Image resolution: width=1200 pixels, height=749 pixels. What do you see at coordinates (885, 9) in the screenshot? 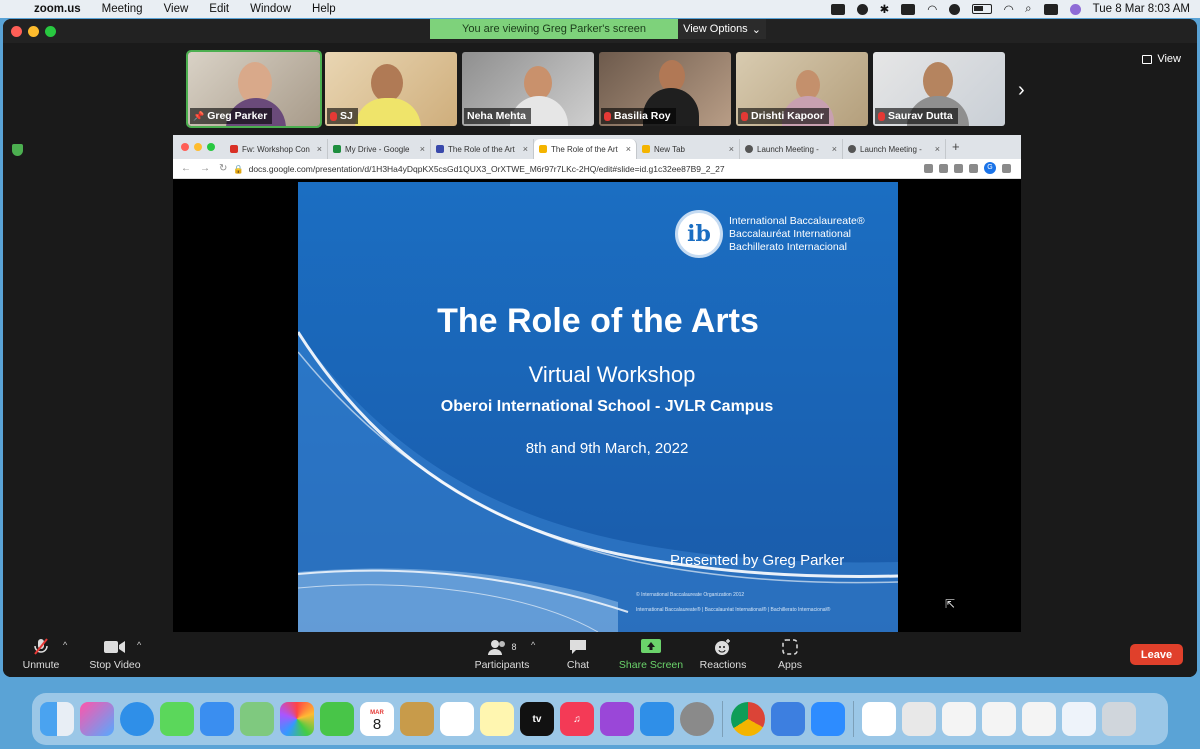
I see `bluetooth-icon: ✱` at bounding box center [885, 9].